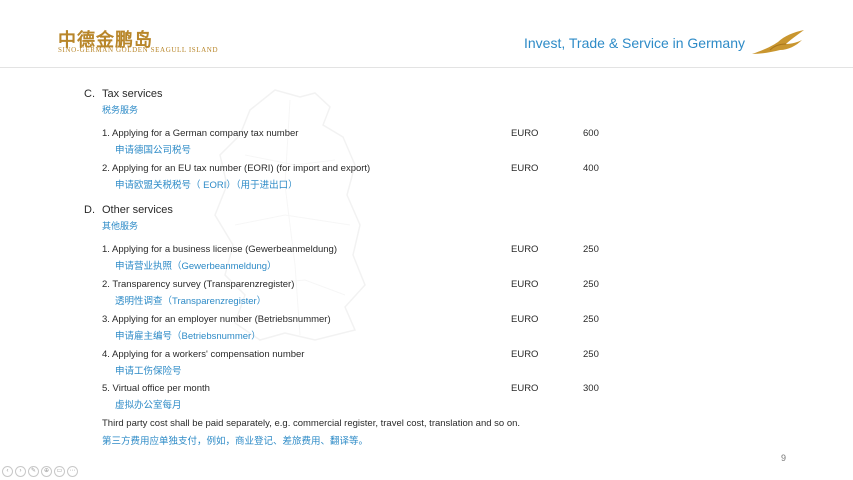  Describe the element at coordinates (120, 110) in the screenshot. I see `section-title-cn: 税务服务` at that location.